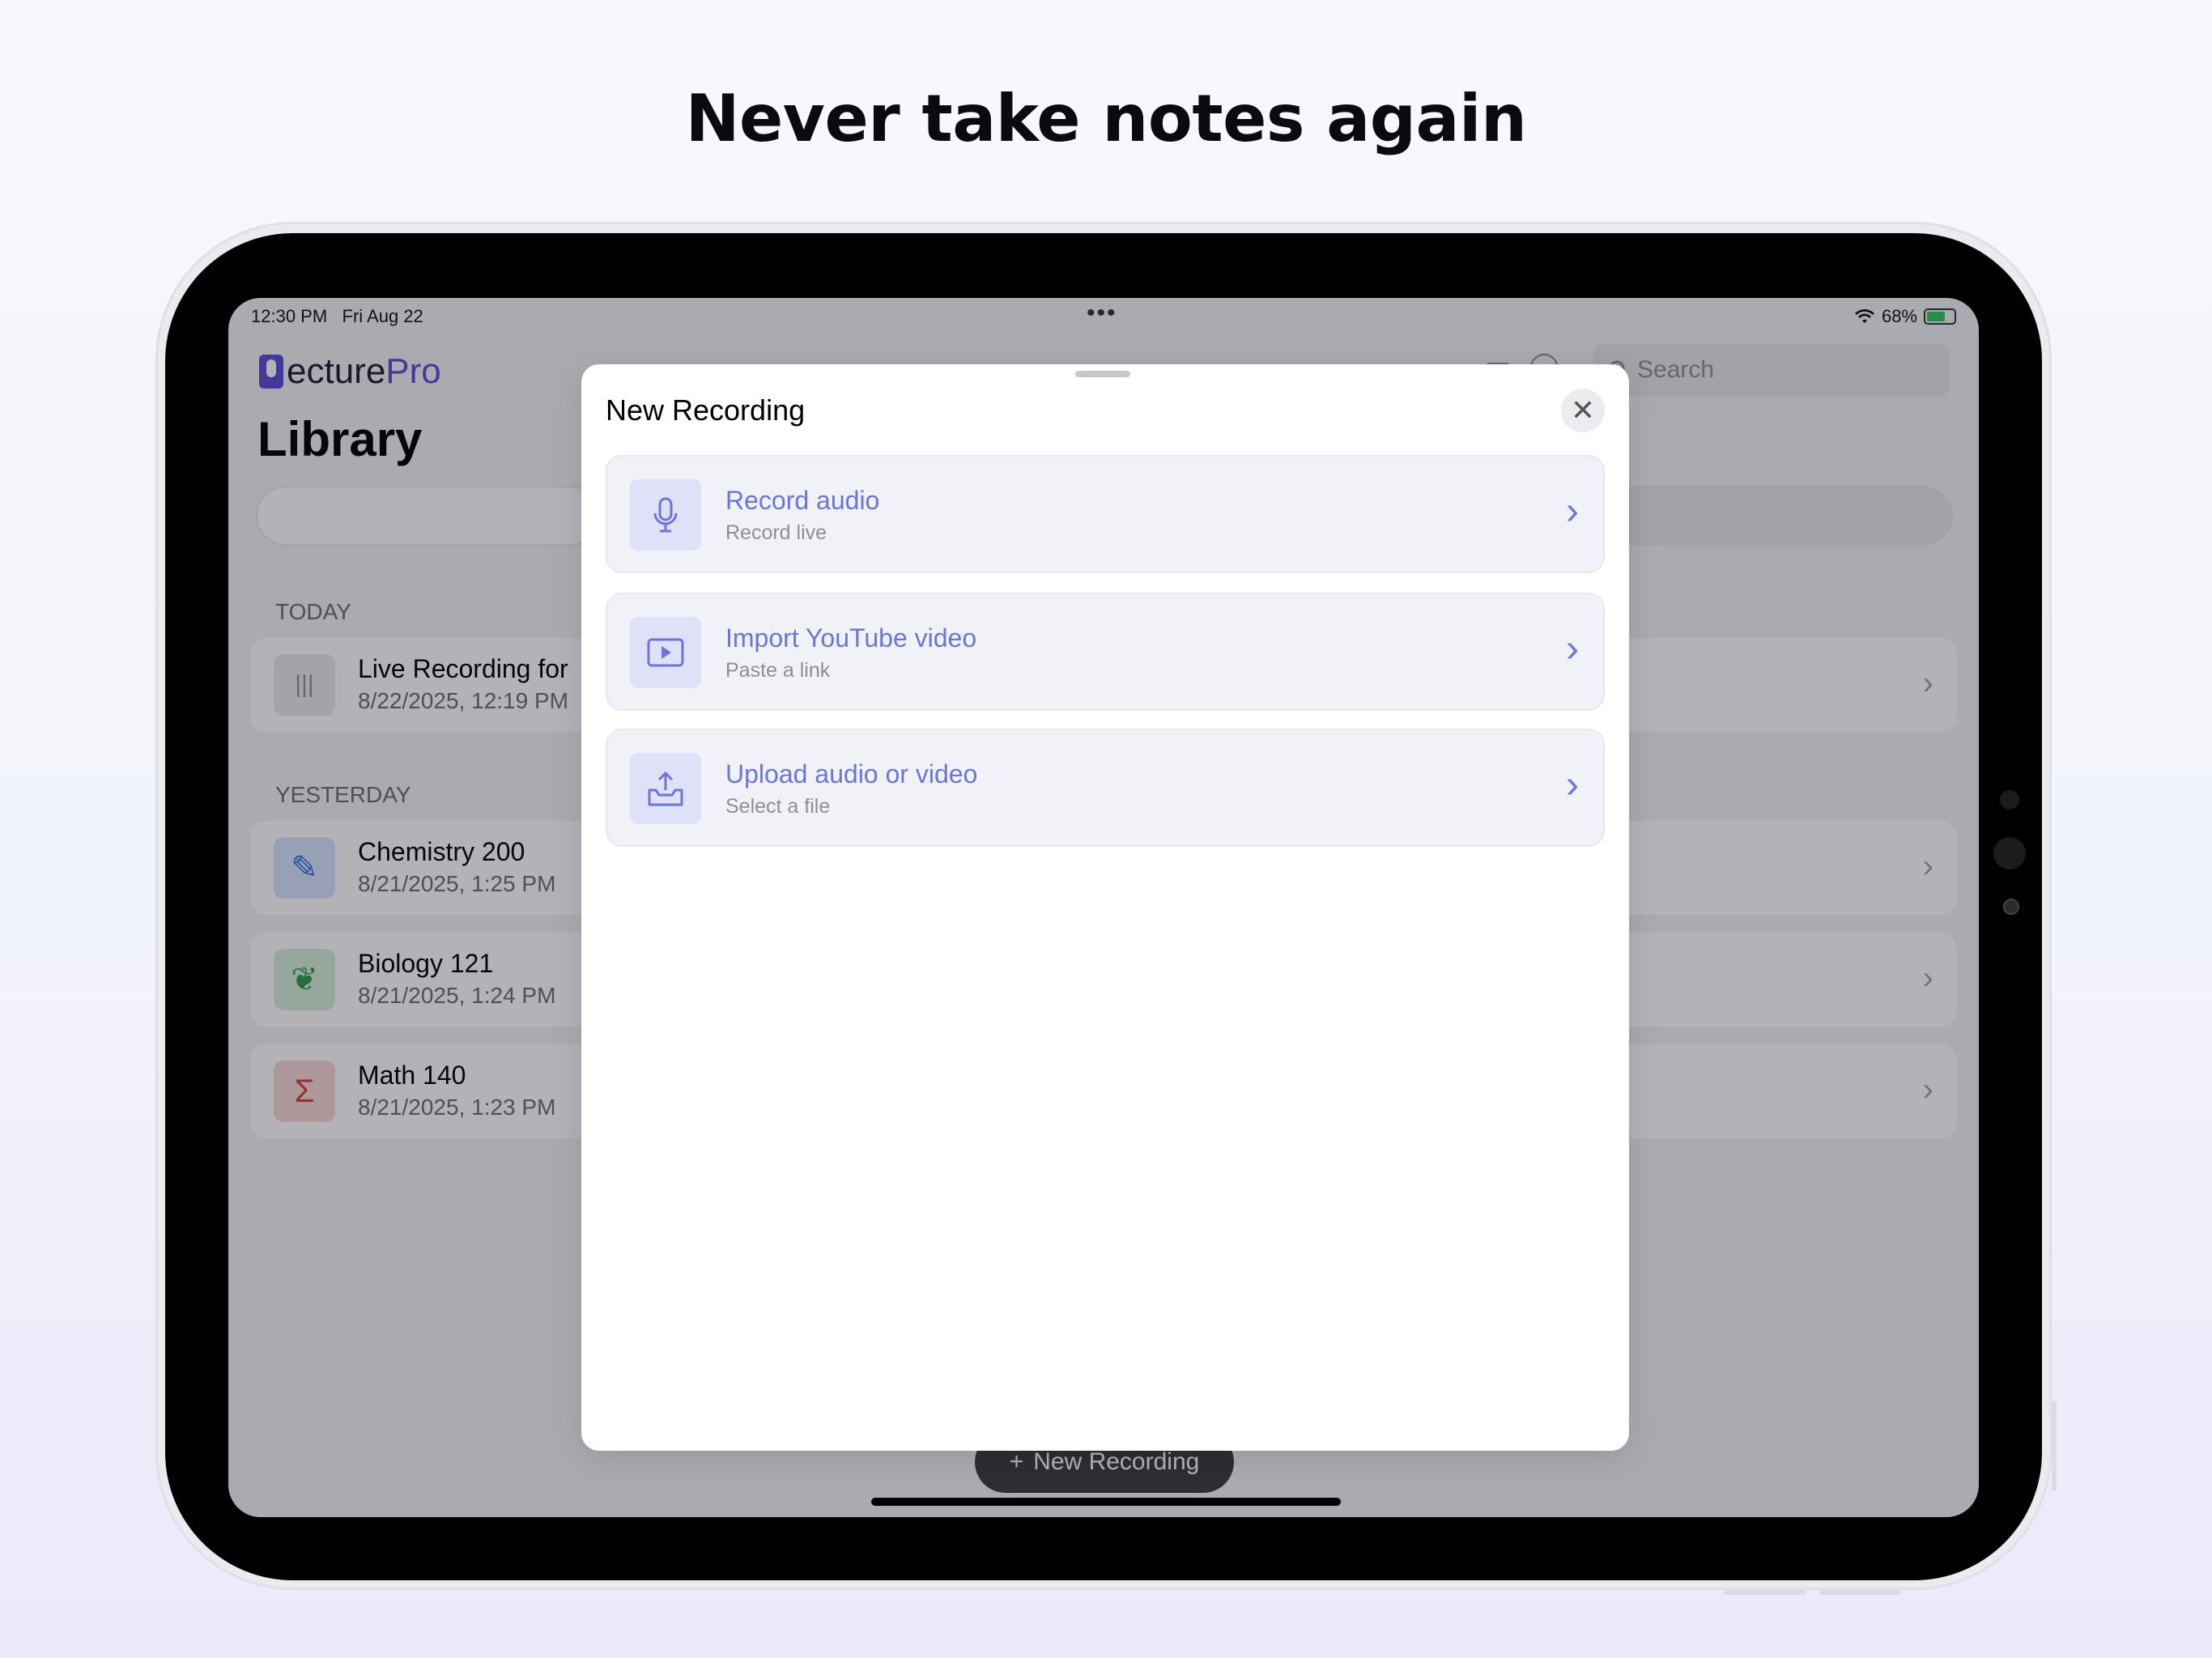 This screenshot has width=2212, height=1658. Describe the element at coordinates (778, 670) in the screenshot. I see `option-subtitle: Paste a link` at that location.